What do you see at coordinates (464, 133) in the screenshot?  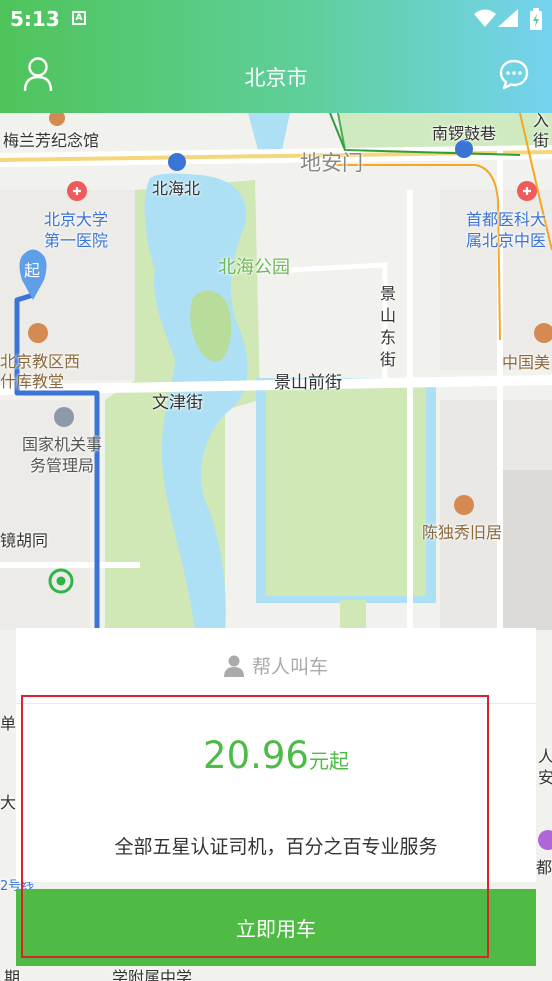 I see `map-label-nanluogu: 南锣鼓巷` at bounding box center [464, 133].